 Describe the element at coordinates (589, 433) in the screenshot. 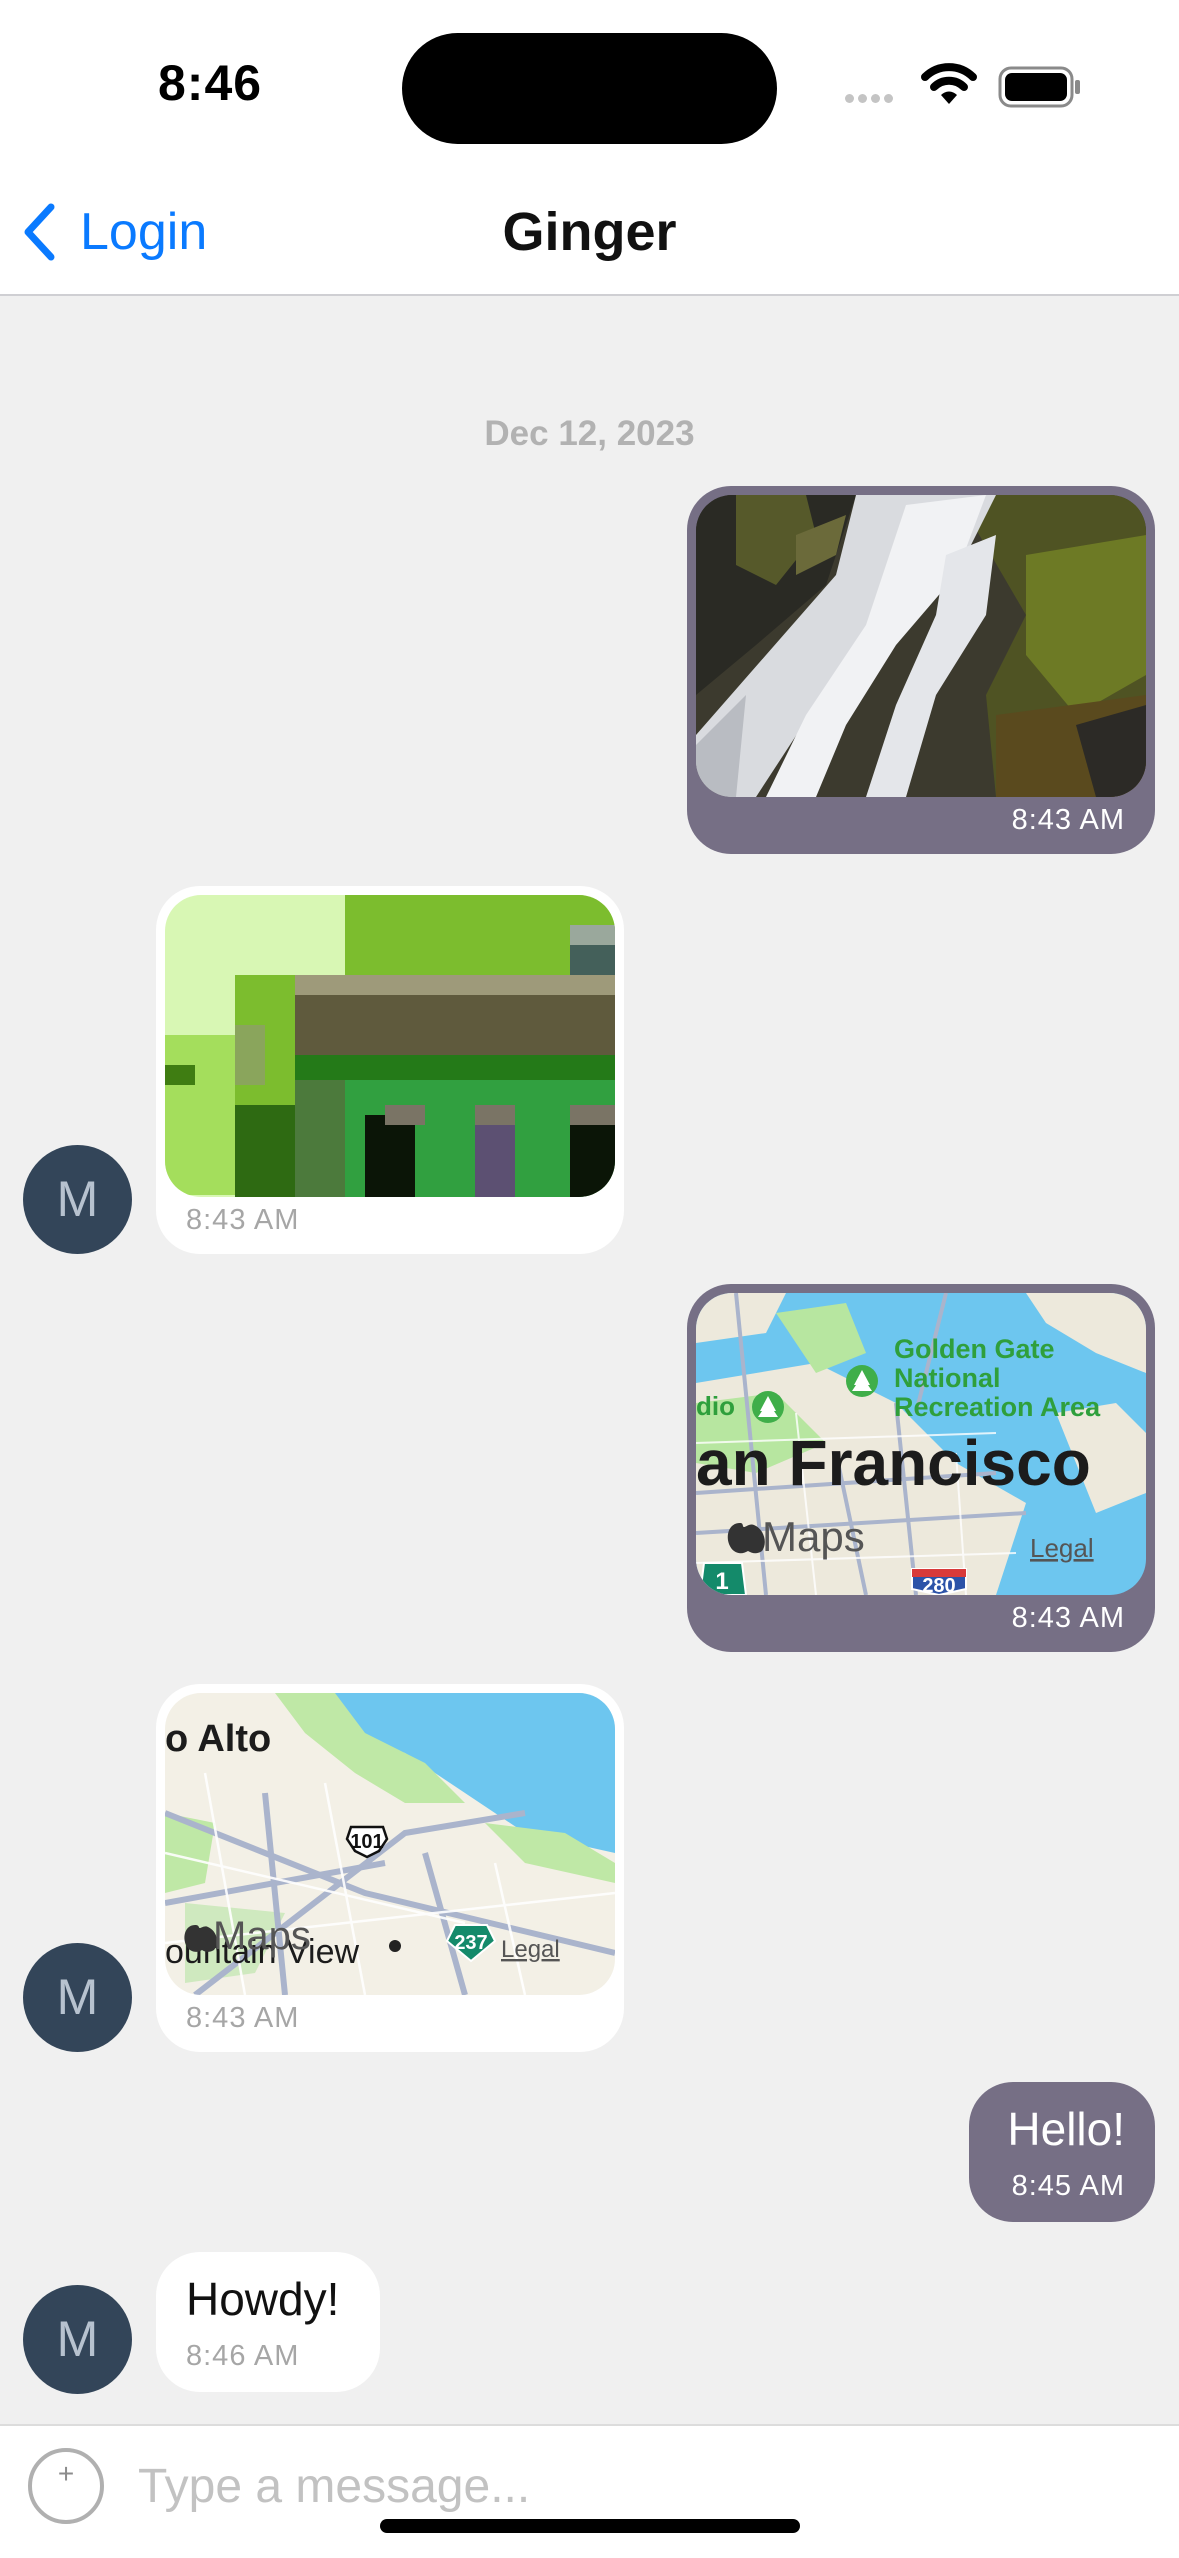

I see `date-header: Dec 12, 2023` at that location.